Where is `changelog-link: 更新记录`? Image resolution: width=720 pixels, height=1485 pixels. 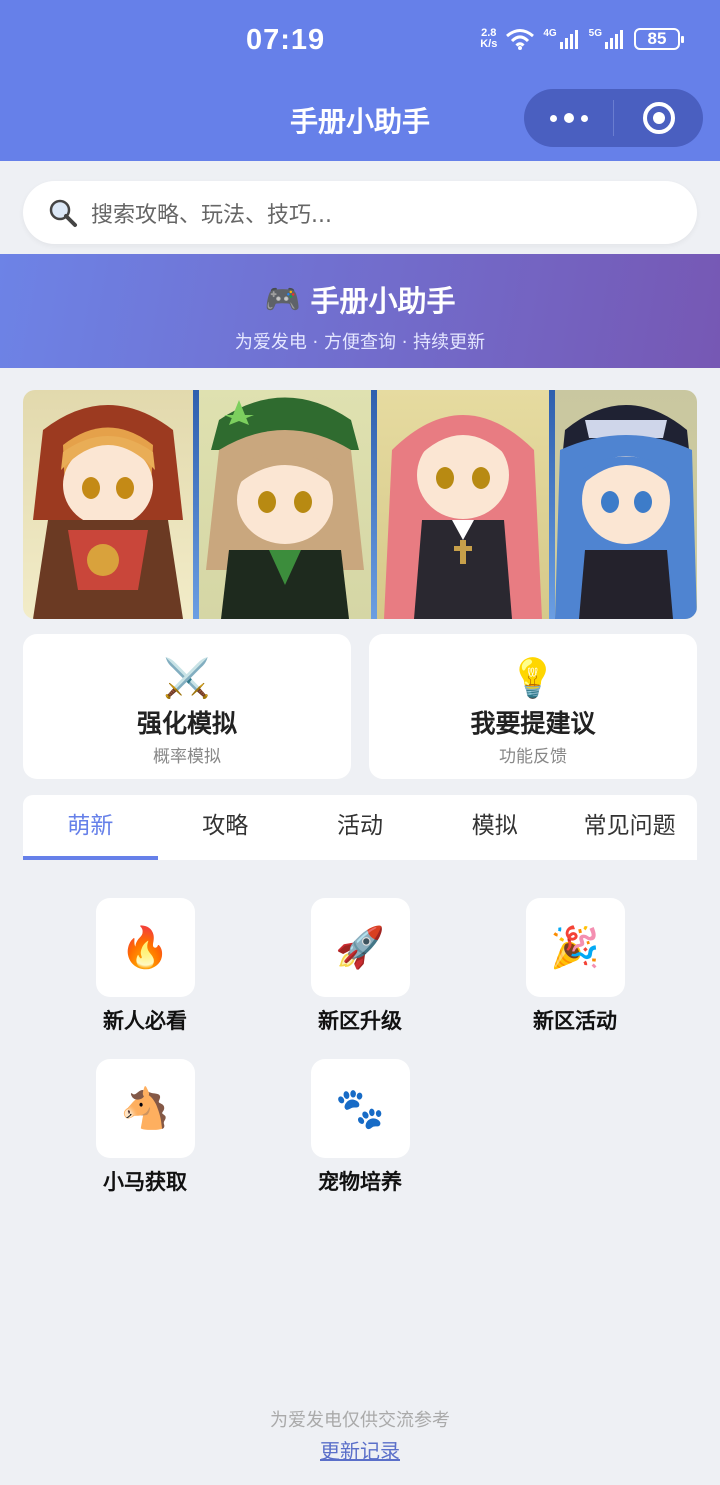
changelog-link: 更新记录 is located at coordinates (360, 1449).